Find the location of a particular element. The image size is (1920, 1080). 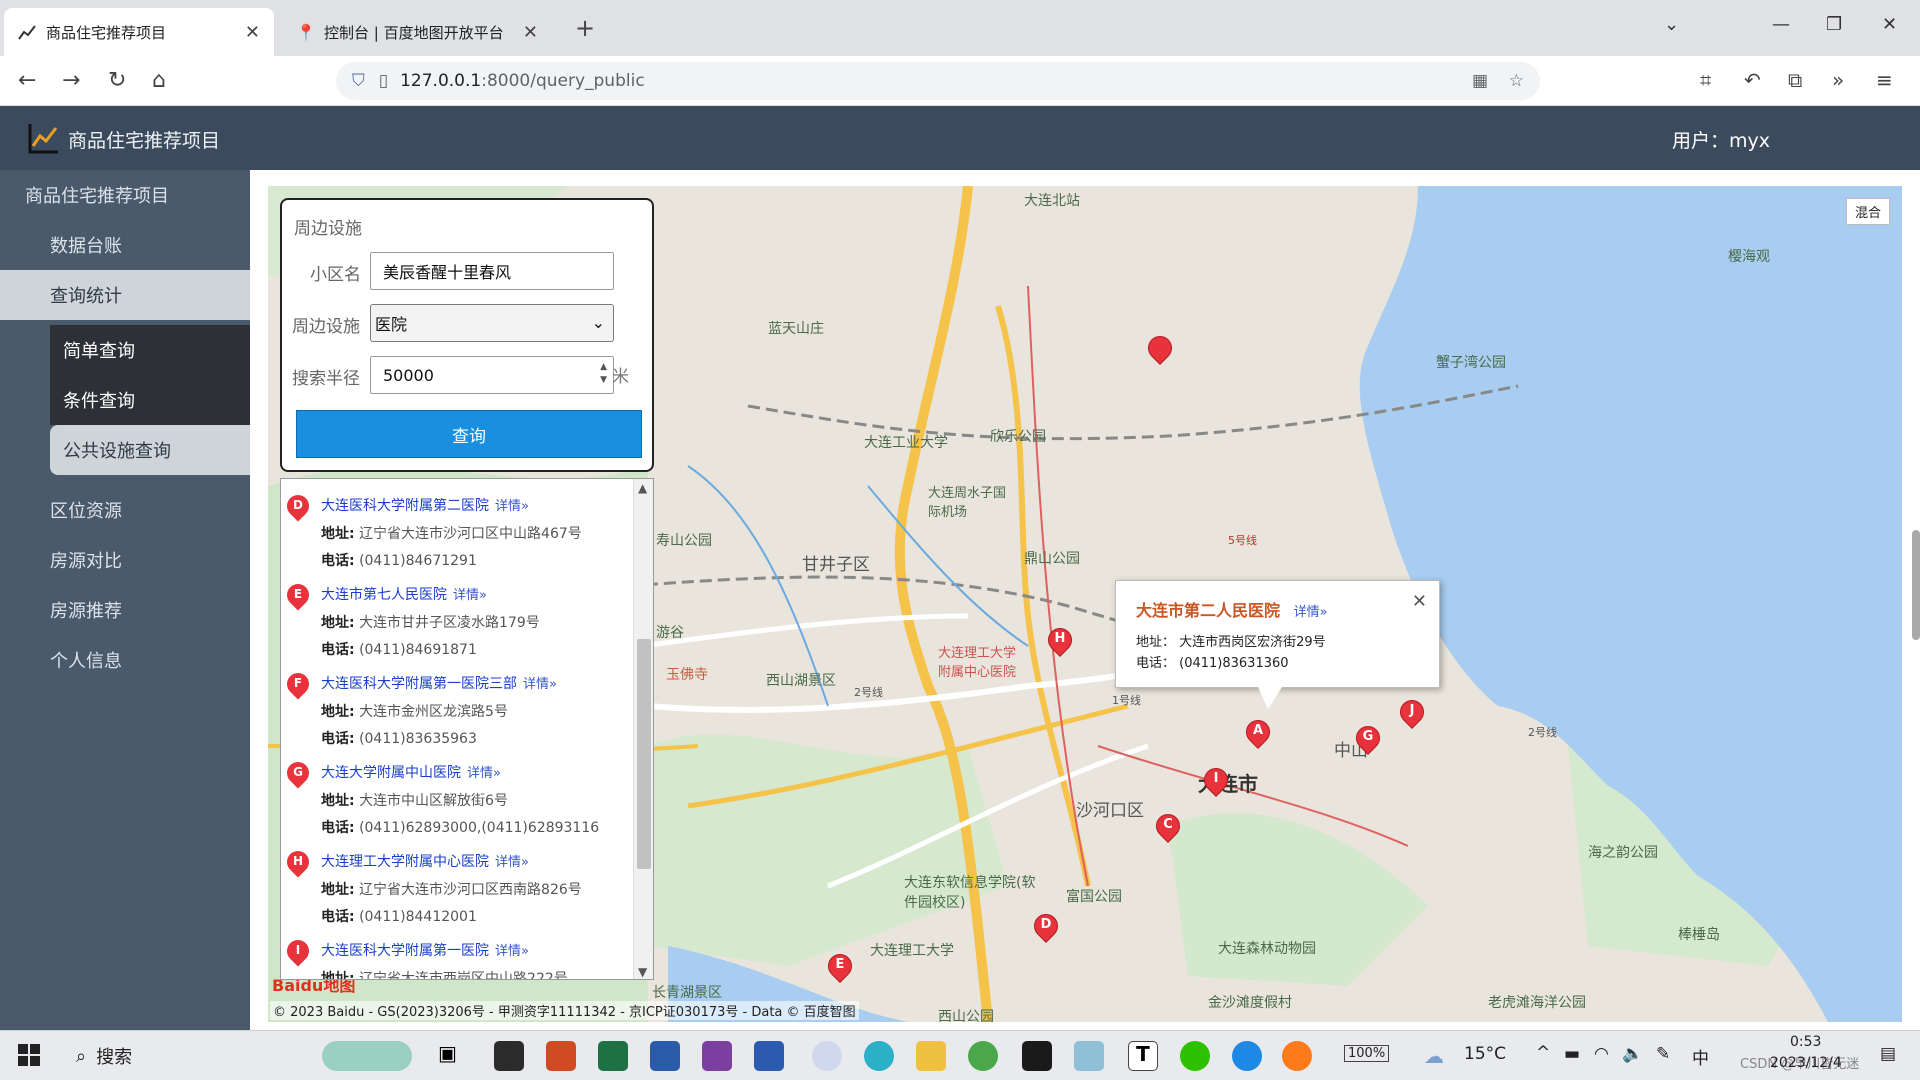

wechat-icon is located at coordinates (1195, 1056).